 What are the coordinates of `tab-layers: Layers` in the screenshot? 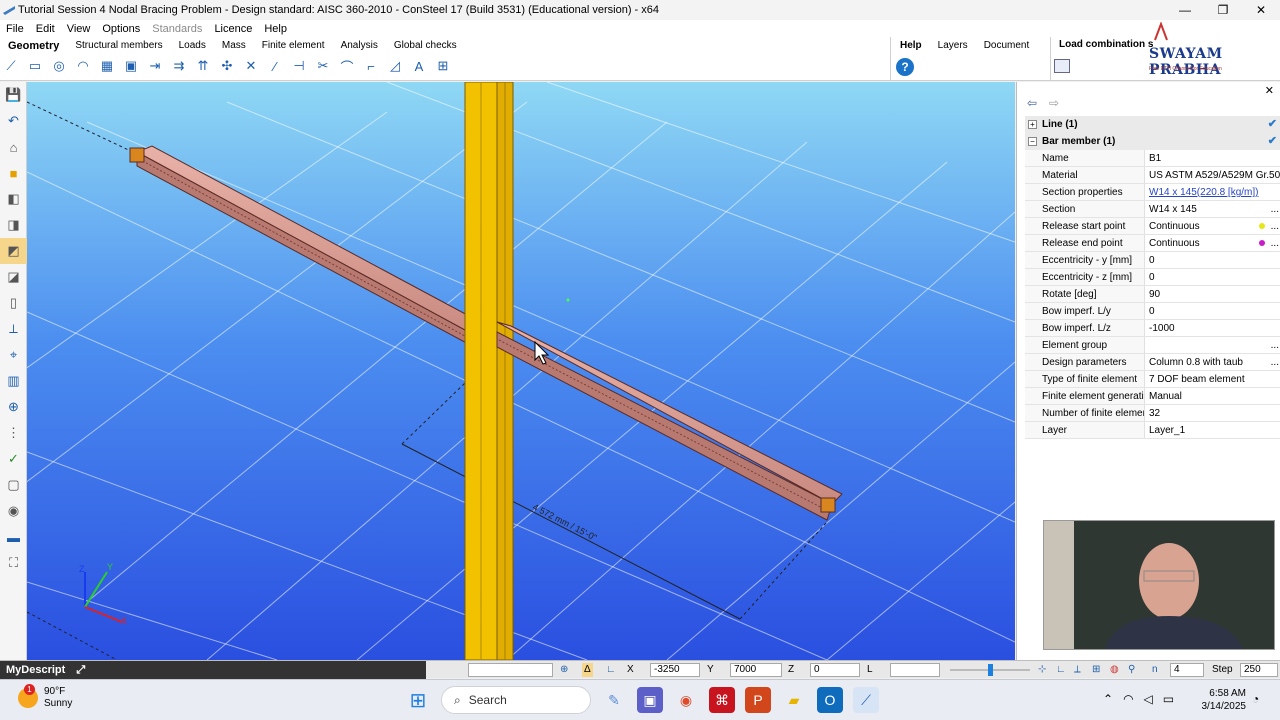 It's located at (953, 46).